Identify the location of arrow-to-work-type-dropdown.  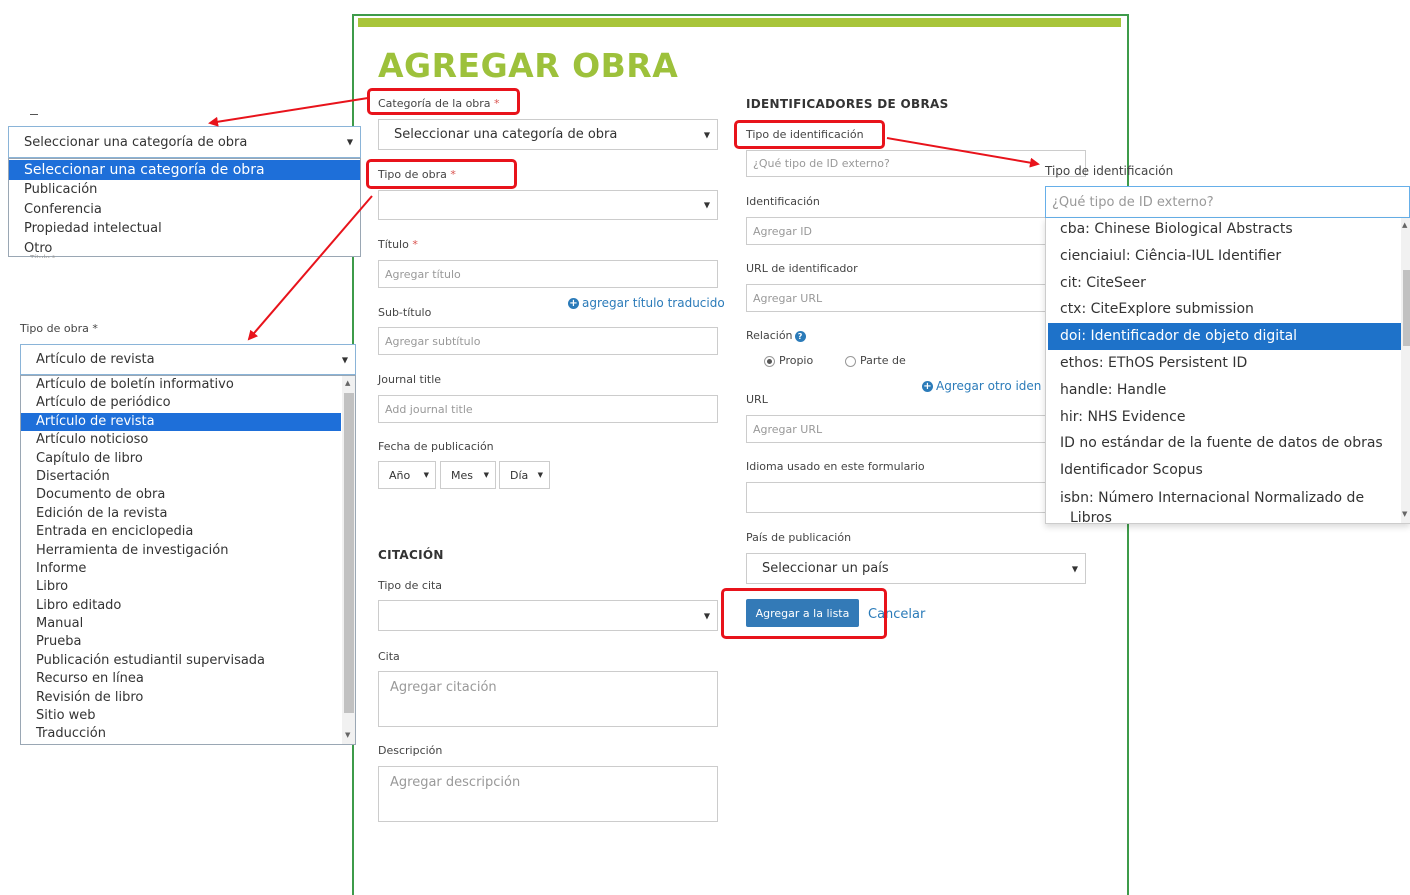
(310, 268).